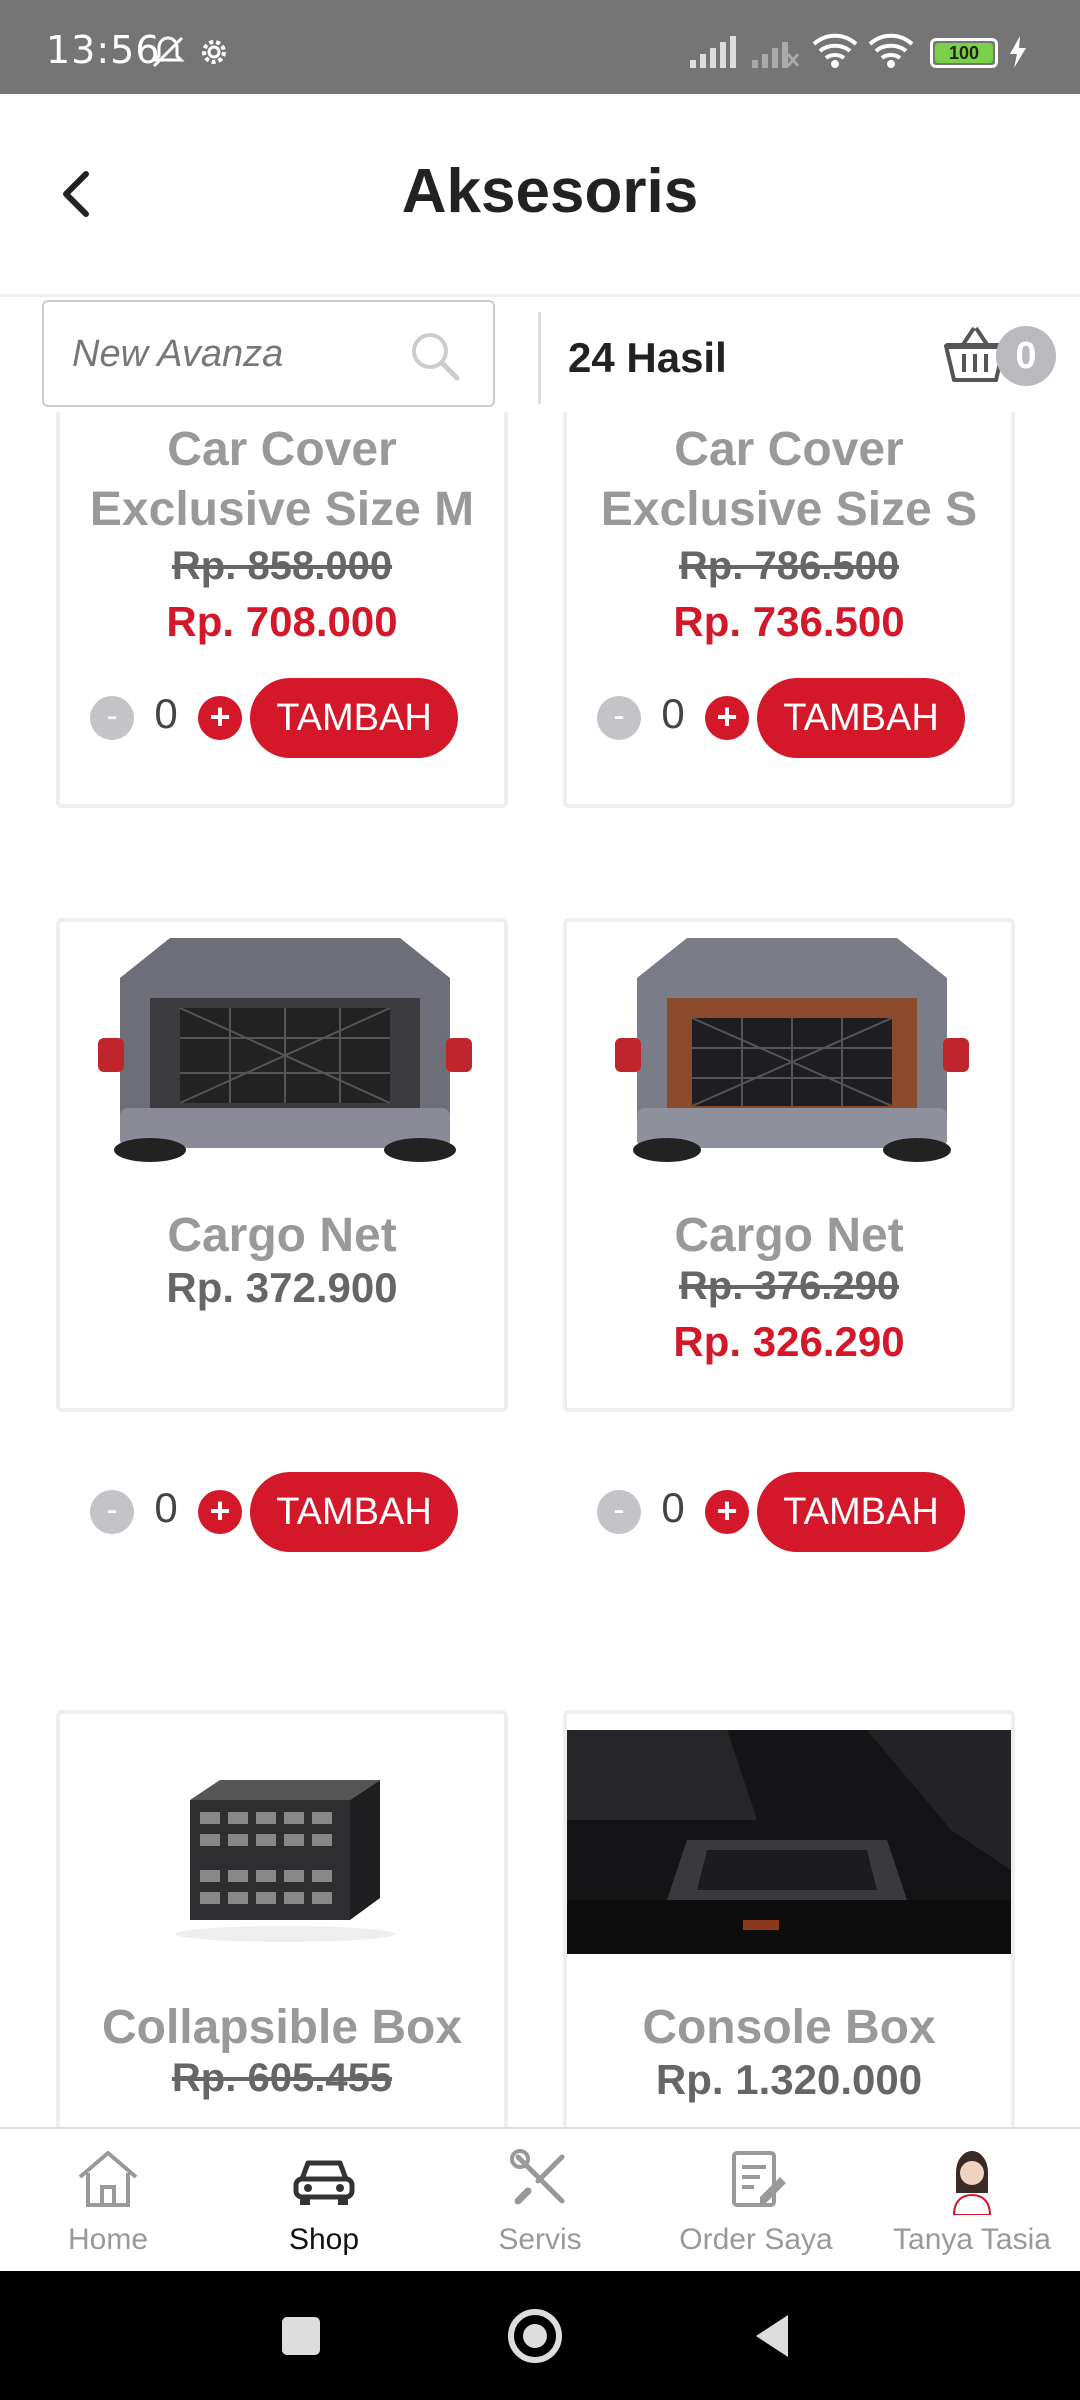 This screenshot has height=2400, width=1080. Describe the element at coordinates (713, 52) in the screenshot. I see `signal-icon` at that location.